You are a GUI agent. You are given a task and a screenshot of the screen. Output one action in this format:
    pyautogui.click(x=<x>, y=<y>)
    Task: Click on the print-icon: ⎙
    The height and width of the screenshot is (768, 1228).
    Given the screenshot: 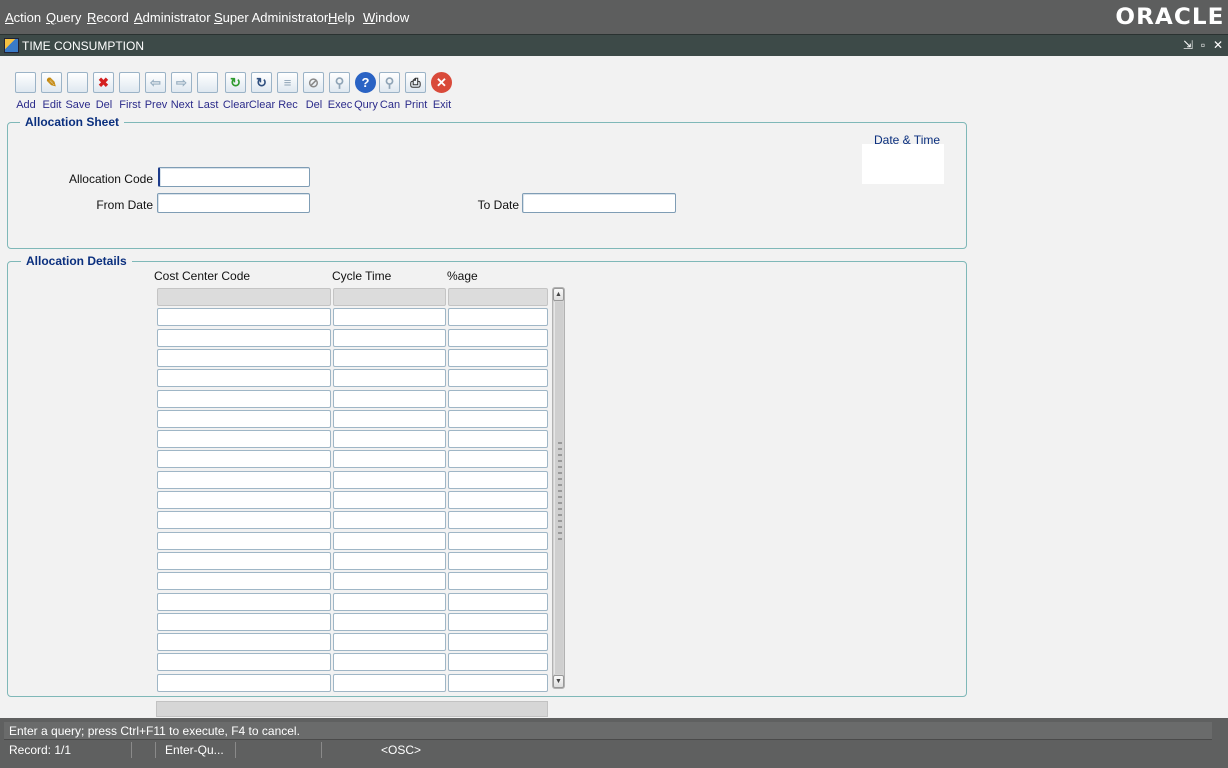 What is the action you would take?
    pyautogui.click(x=415, y=82)
    